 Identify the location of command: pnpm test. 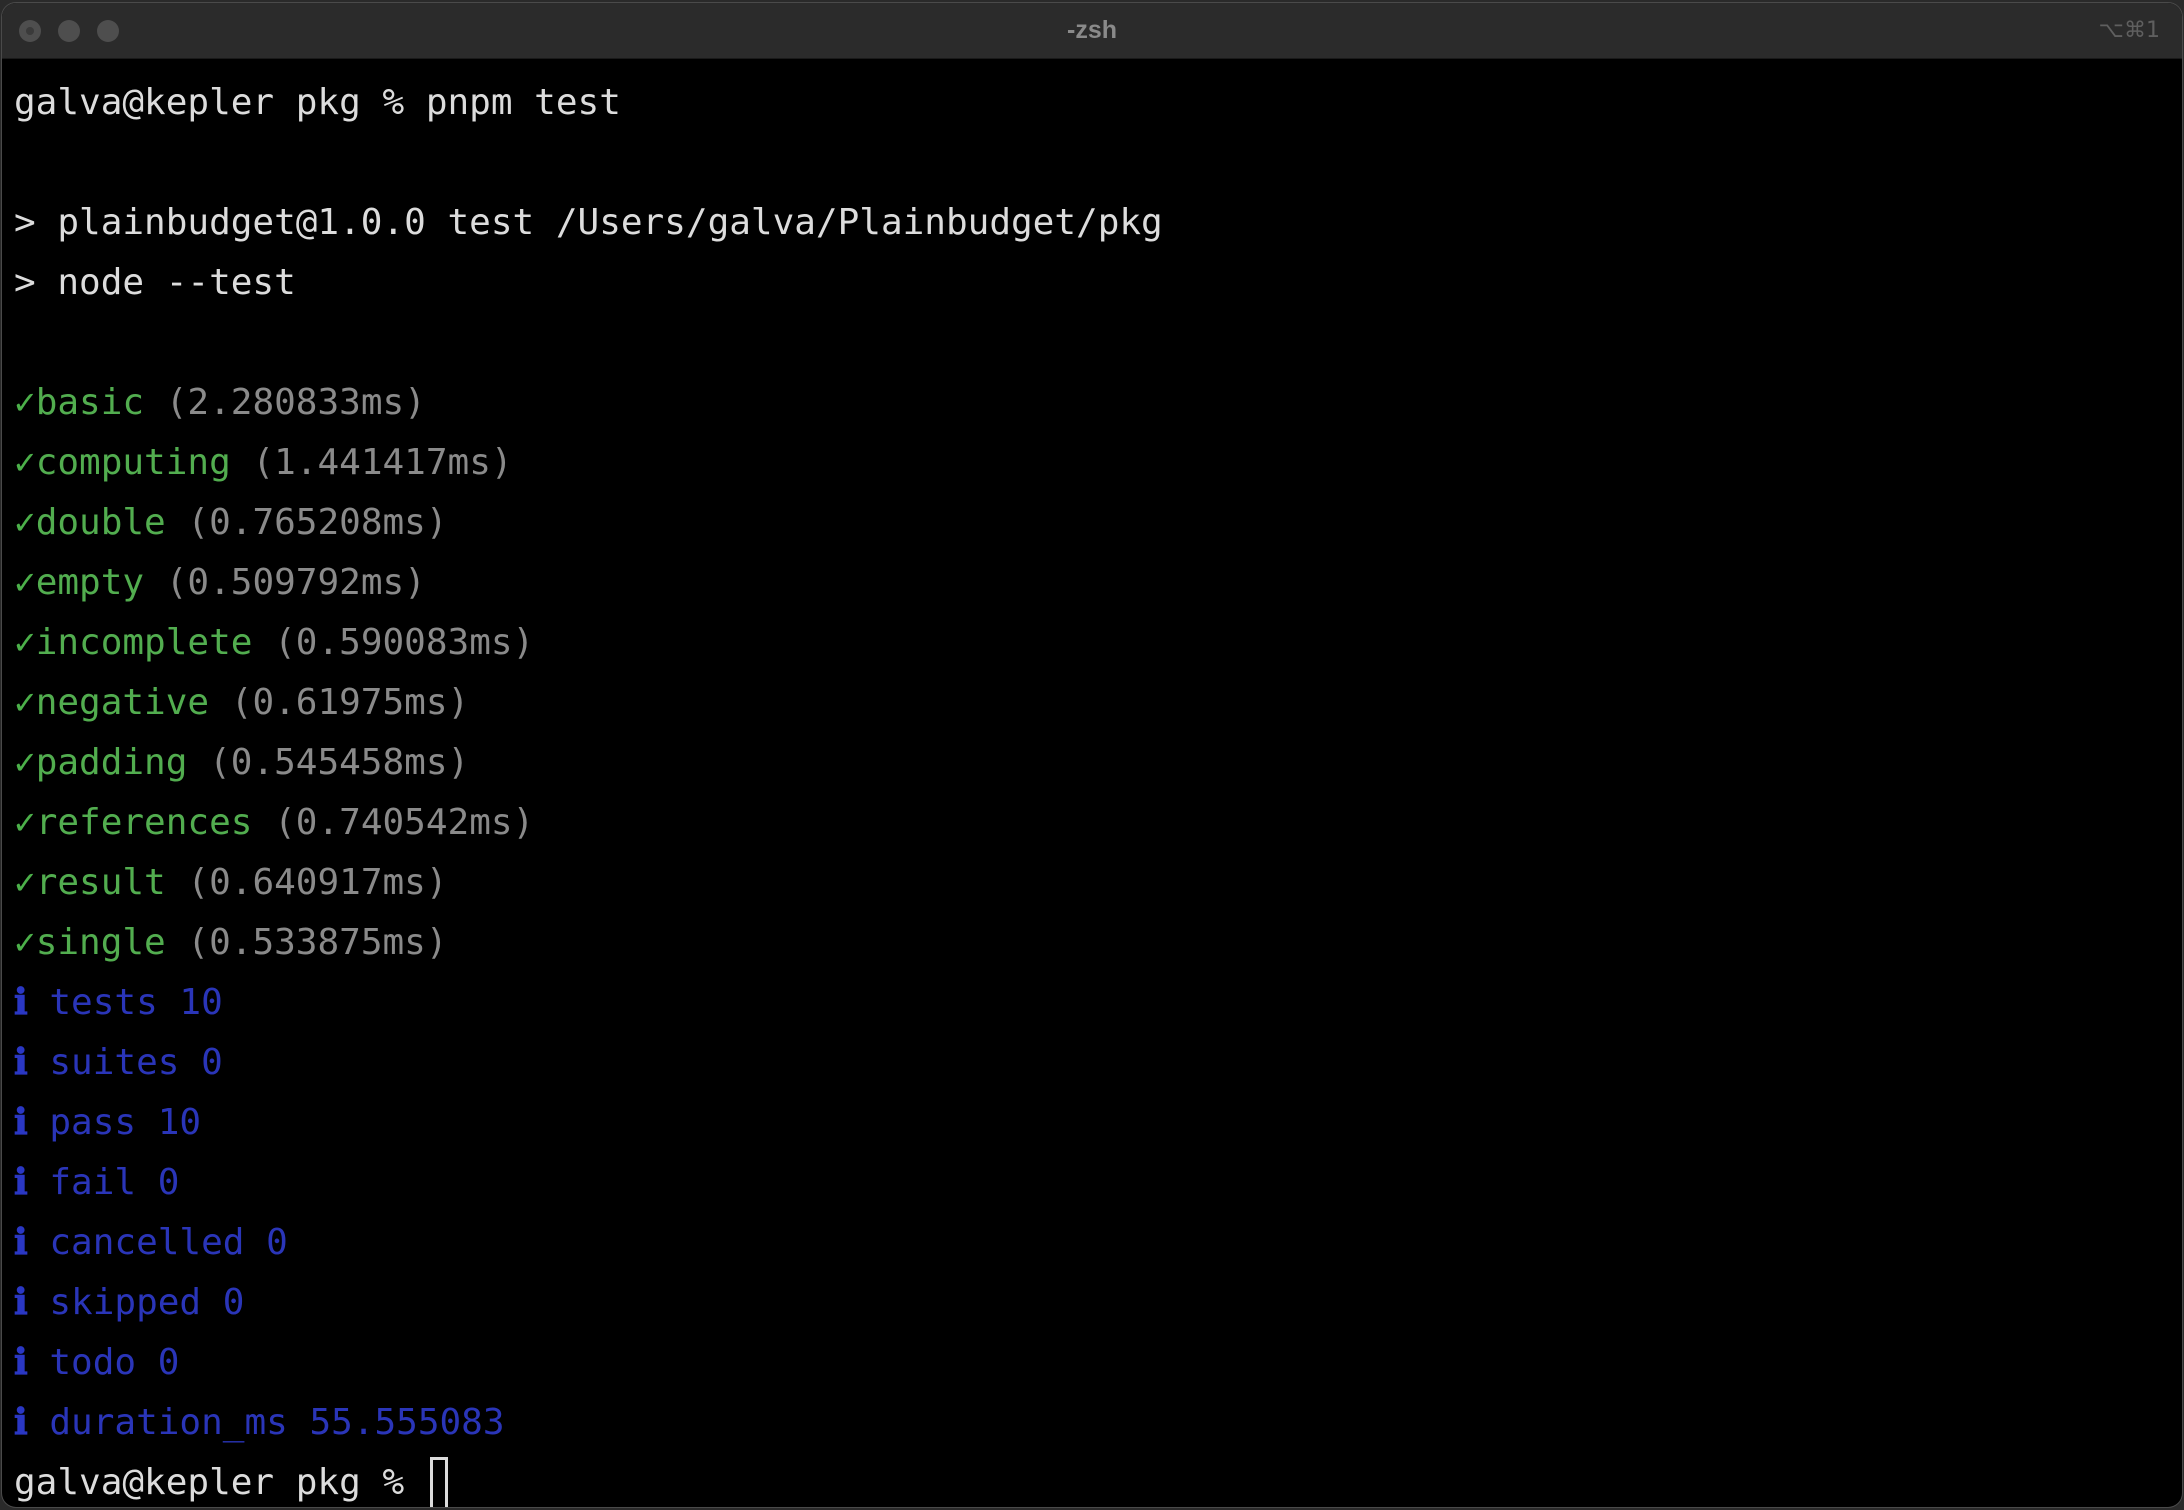
(523, 102).